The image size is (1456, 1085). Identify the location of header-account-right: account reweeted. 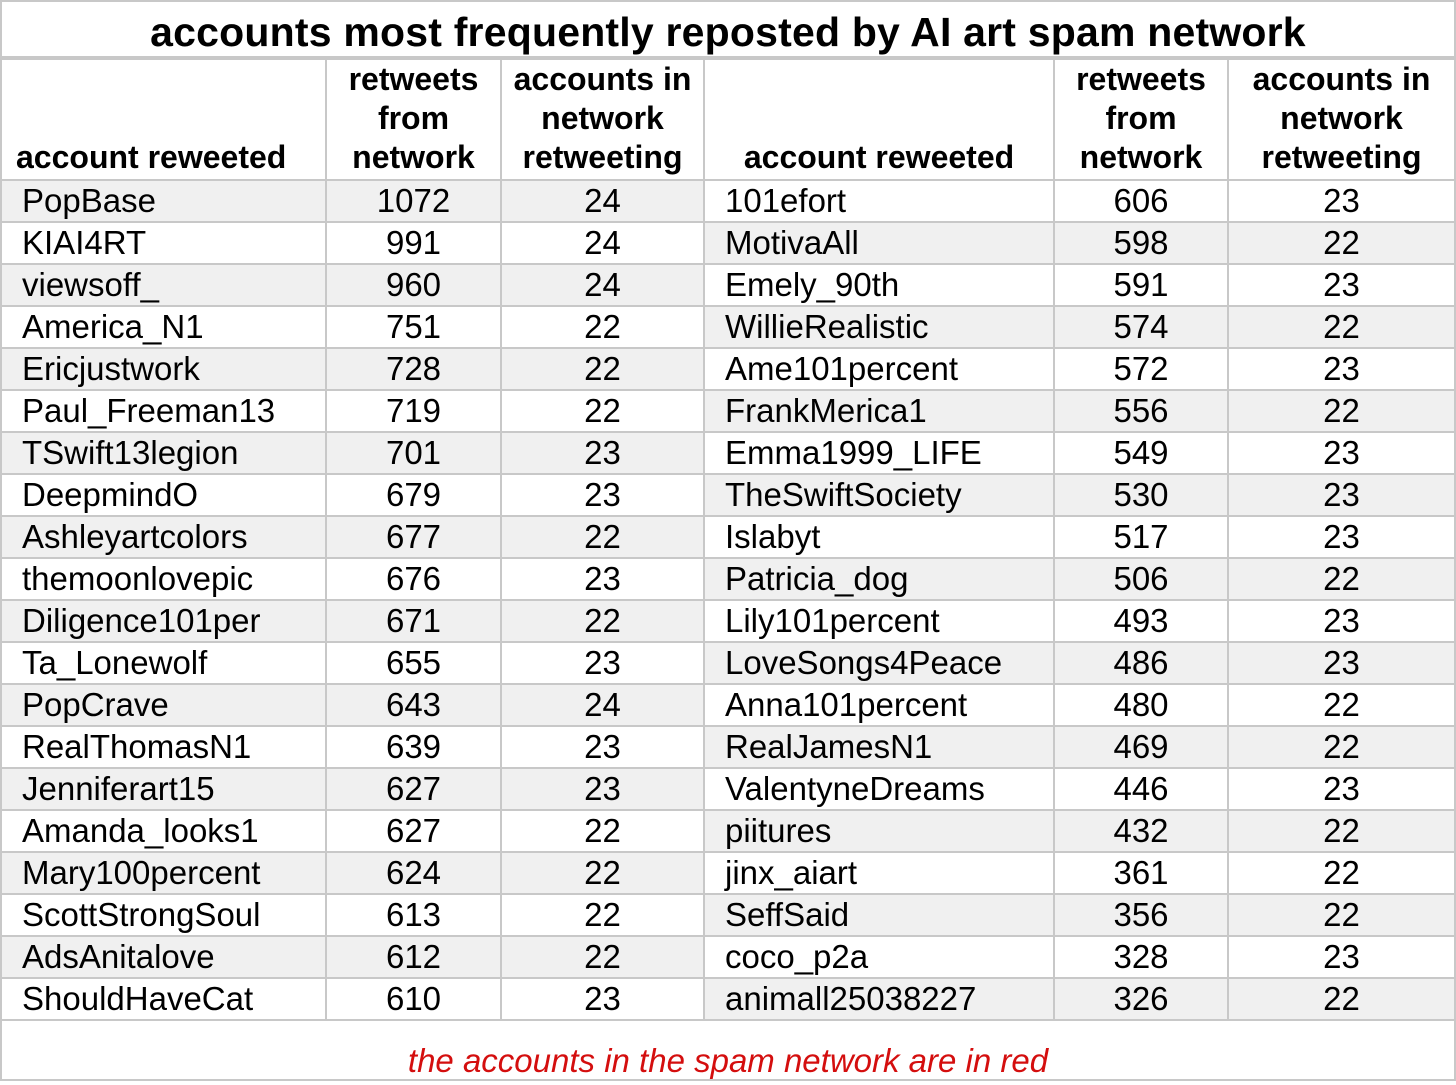
(879, 119).